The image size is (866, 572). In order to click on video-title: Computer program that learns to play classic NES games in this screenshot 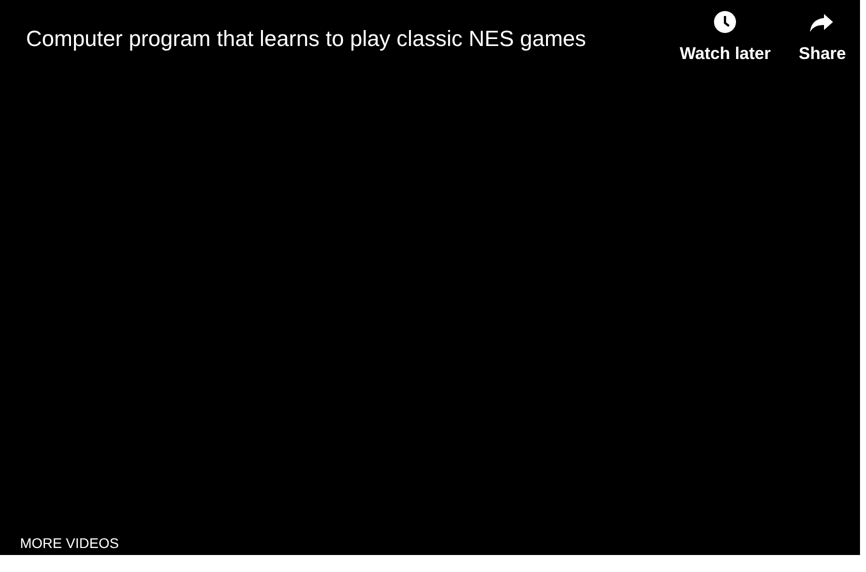, I will do `click(306, 39)`.